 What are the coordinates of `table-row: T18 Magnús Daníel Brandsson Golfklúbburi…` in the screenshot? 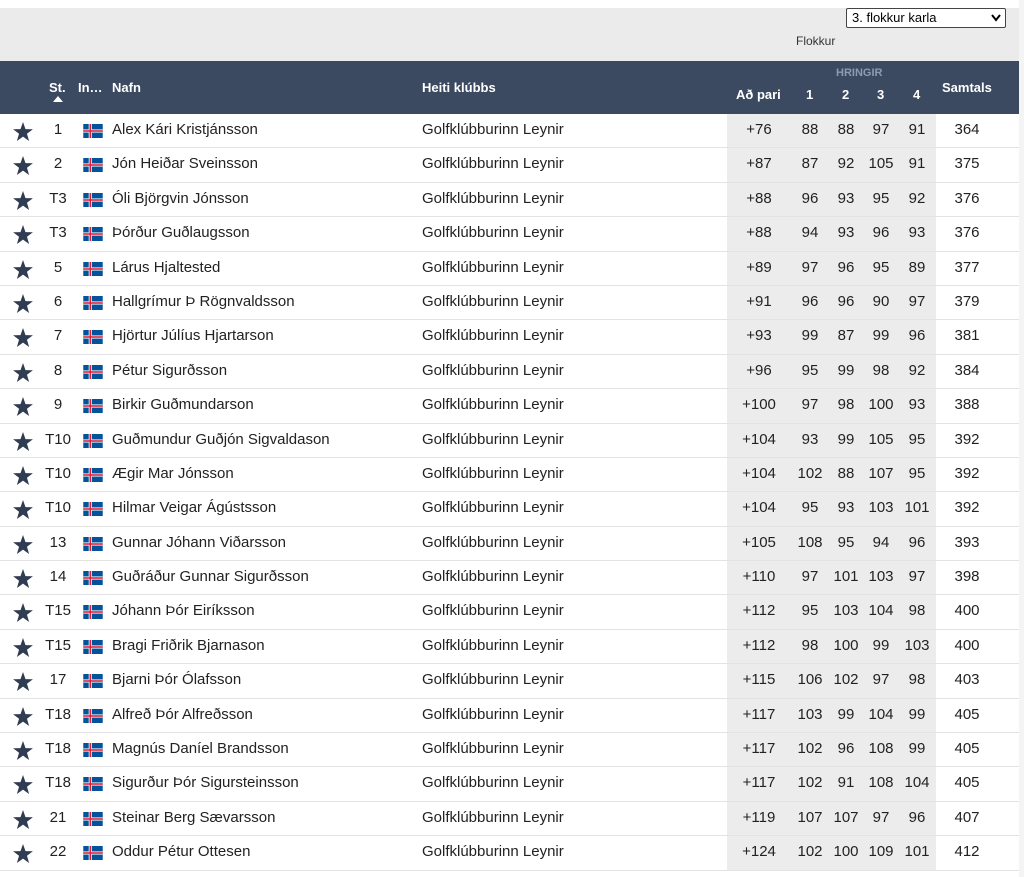 It's located at (509, 750).